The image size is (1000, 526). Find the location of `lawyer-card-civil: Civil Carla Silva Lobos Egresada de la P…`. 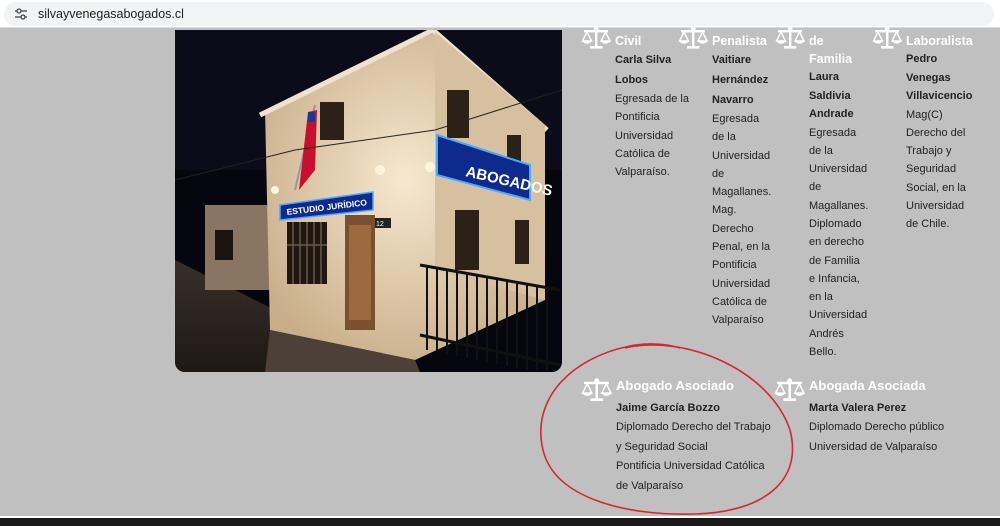

lawyer-card-civil: Civil Carla Silva Lobos Egresada de la P… is located at coordinates (661, 105).